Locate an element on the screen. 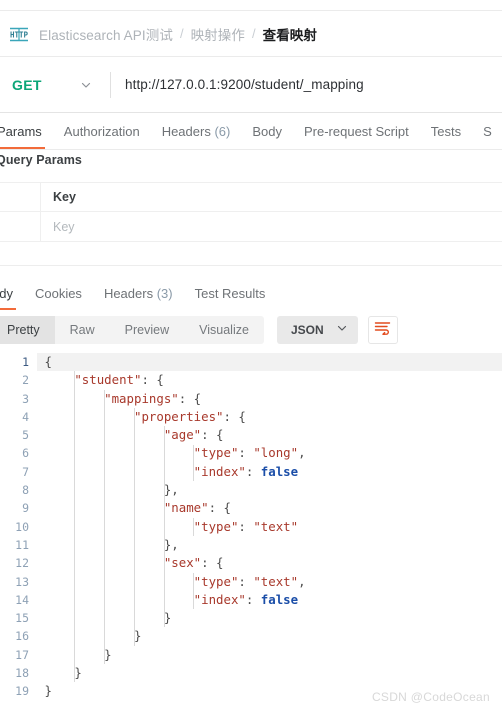  response-tab-test-results: Test Results is located at coordinates (230, 293).